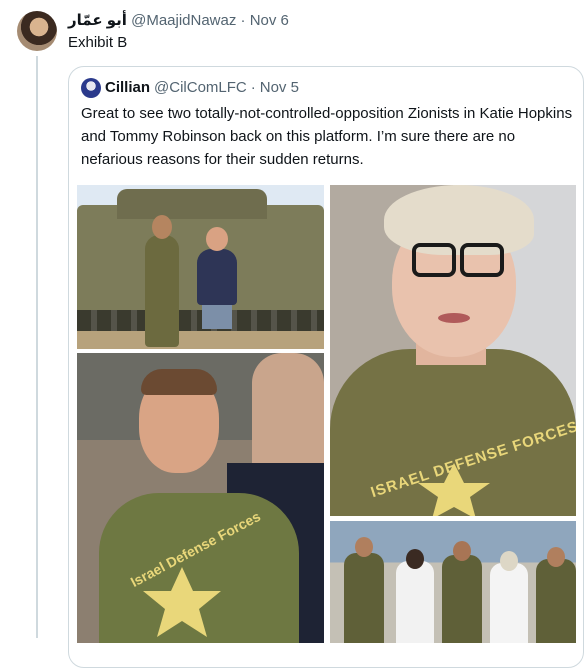 This screenshot has width=584, height=668. Describe the element at coordinates (217, 277) in the screenshot. I see `man-figure` at that location.